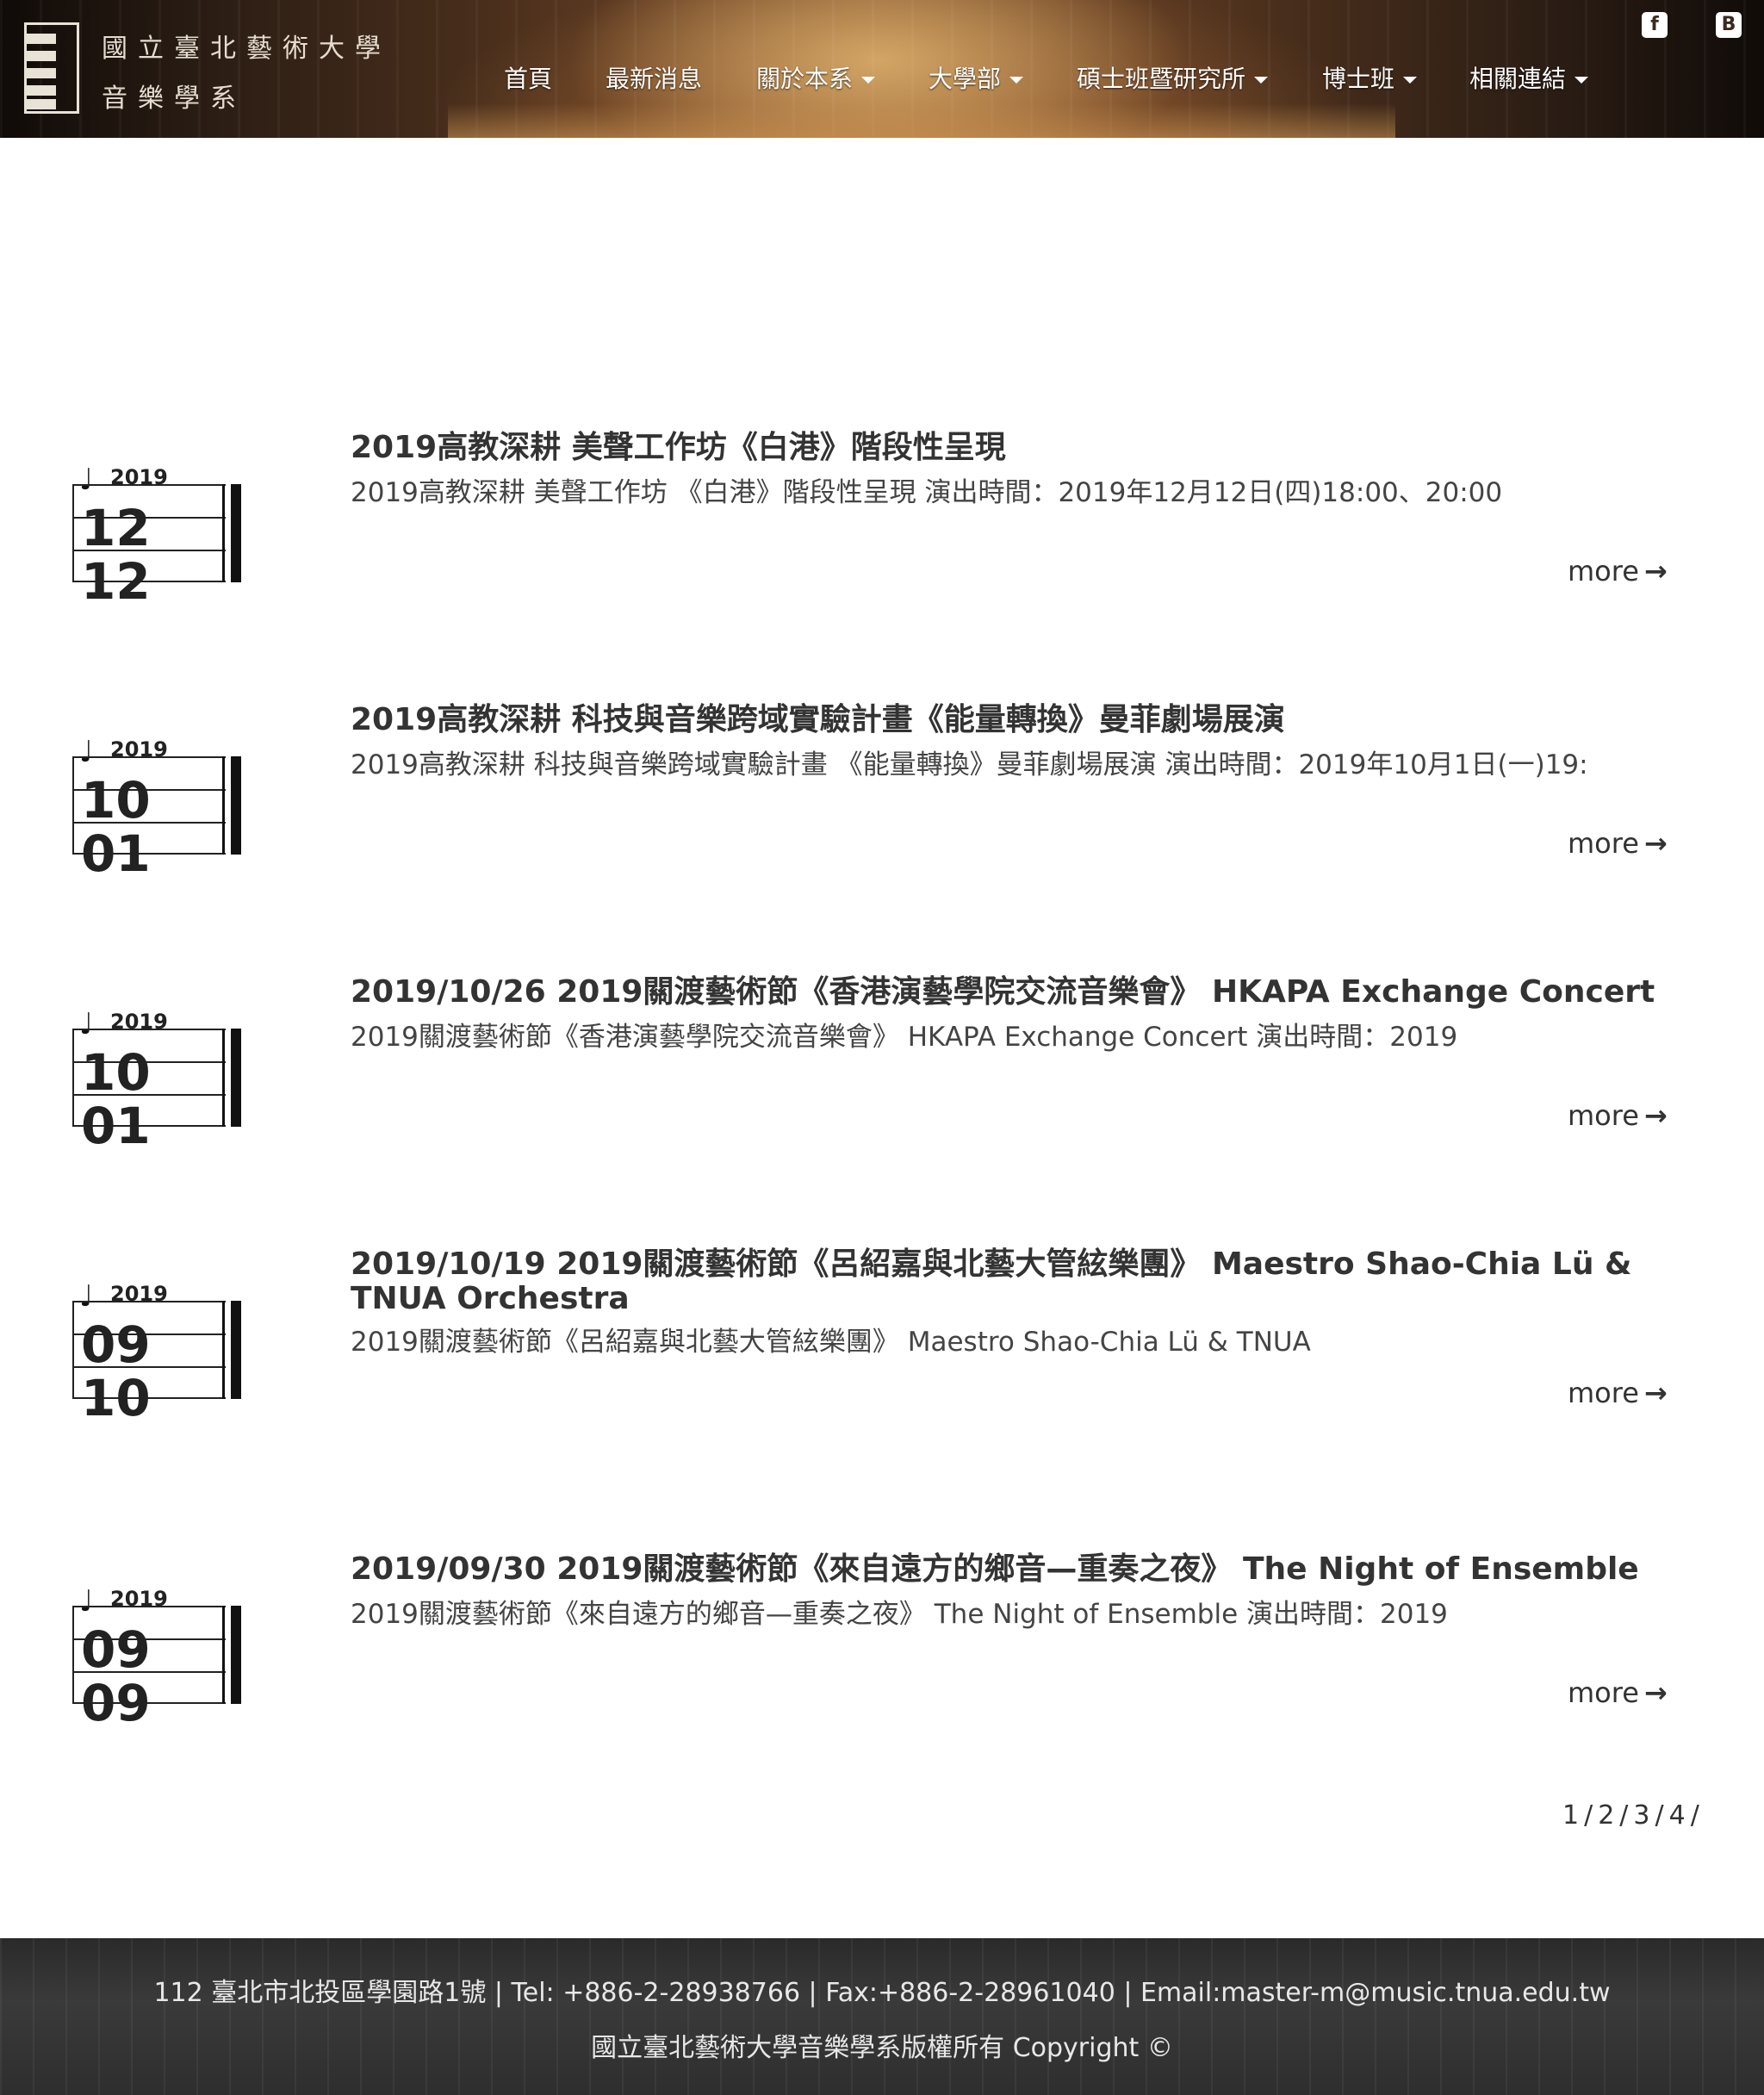 This screenshot has width=1764, height=2095. What do you see at coordinates (246, 49) in the screenshot?
I see `logo-line-1: 國立臺北藝術大學` at bounding box center [246, 49].